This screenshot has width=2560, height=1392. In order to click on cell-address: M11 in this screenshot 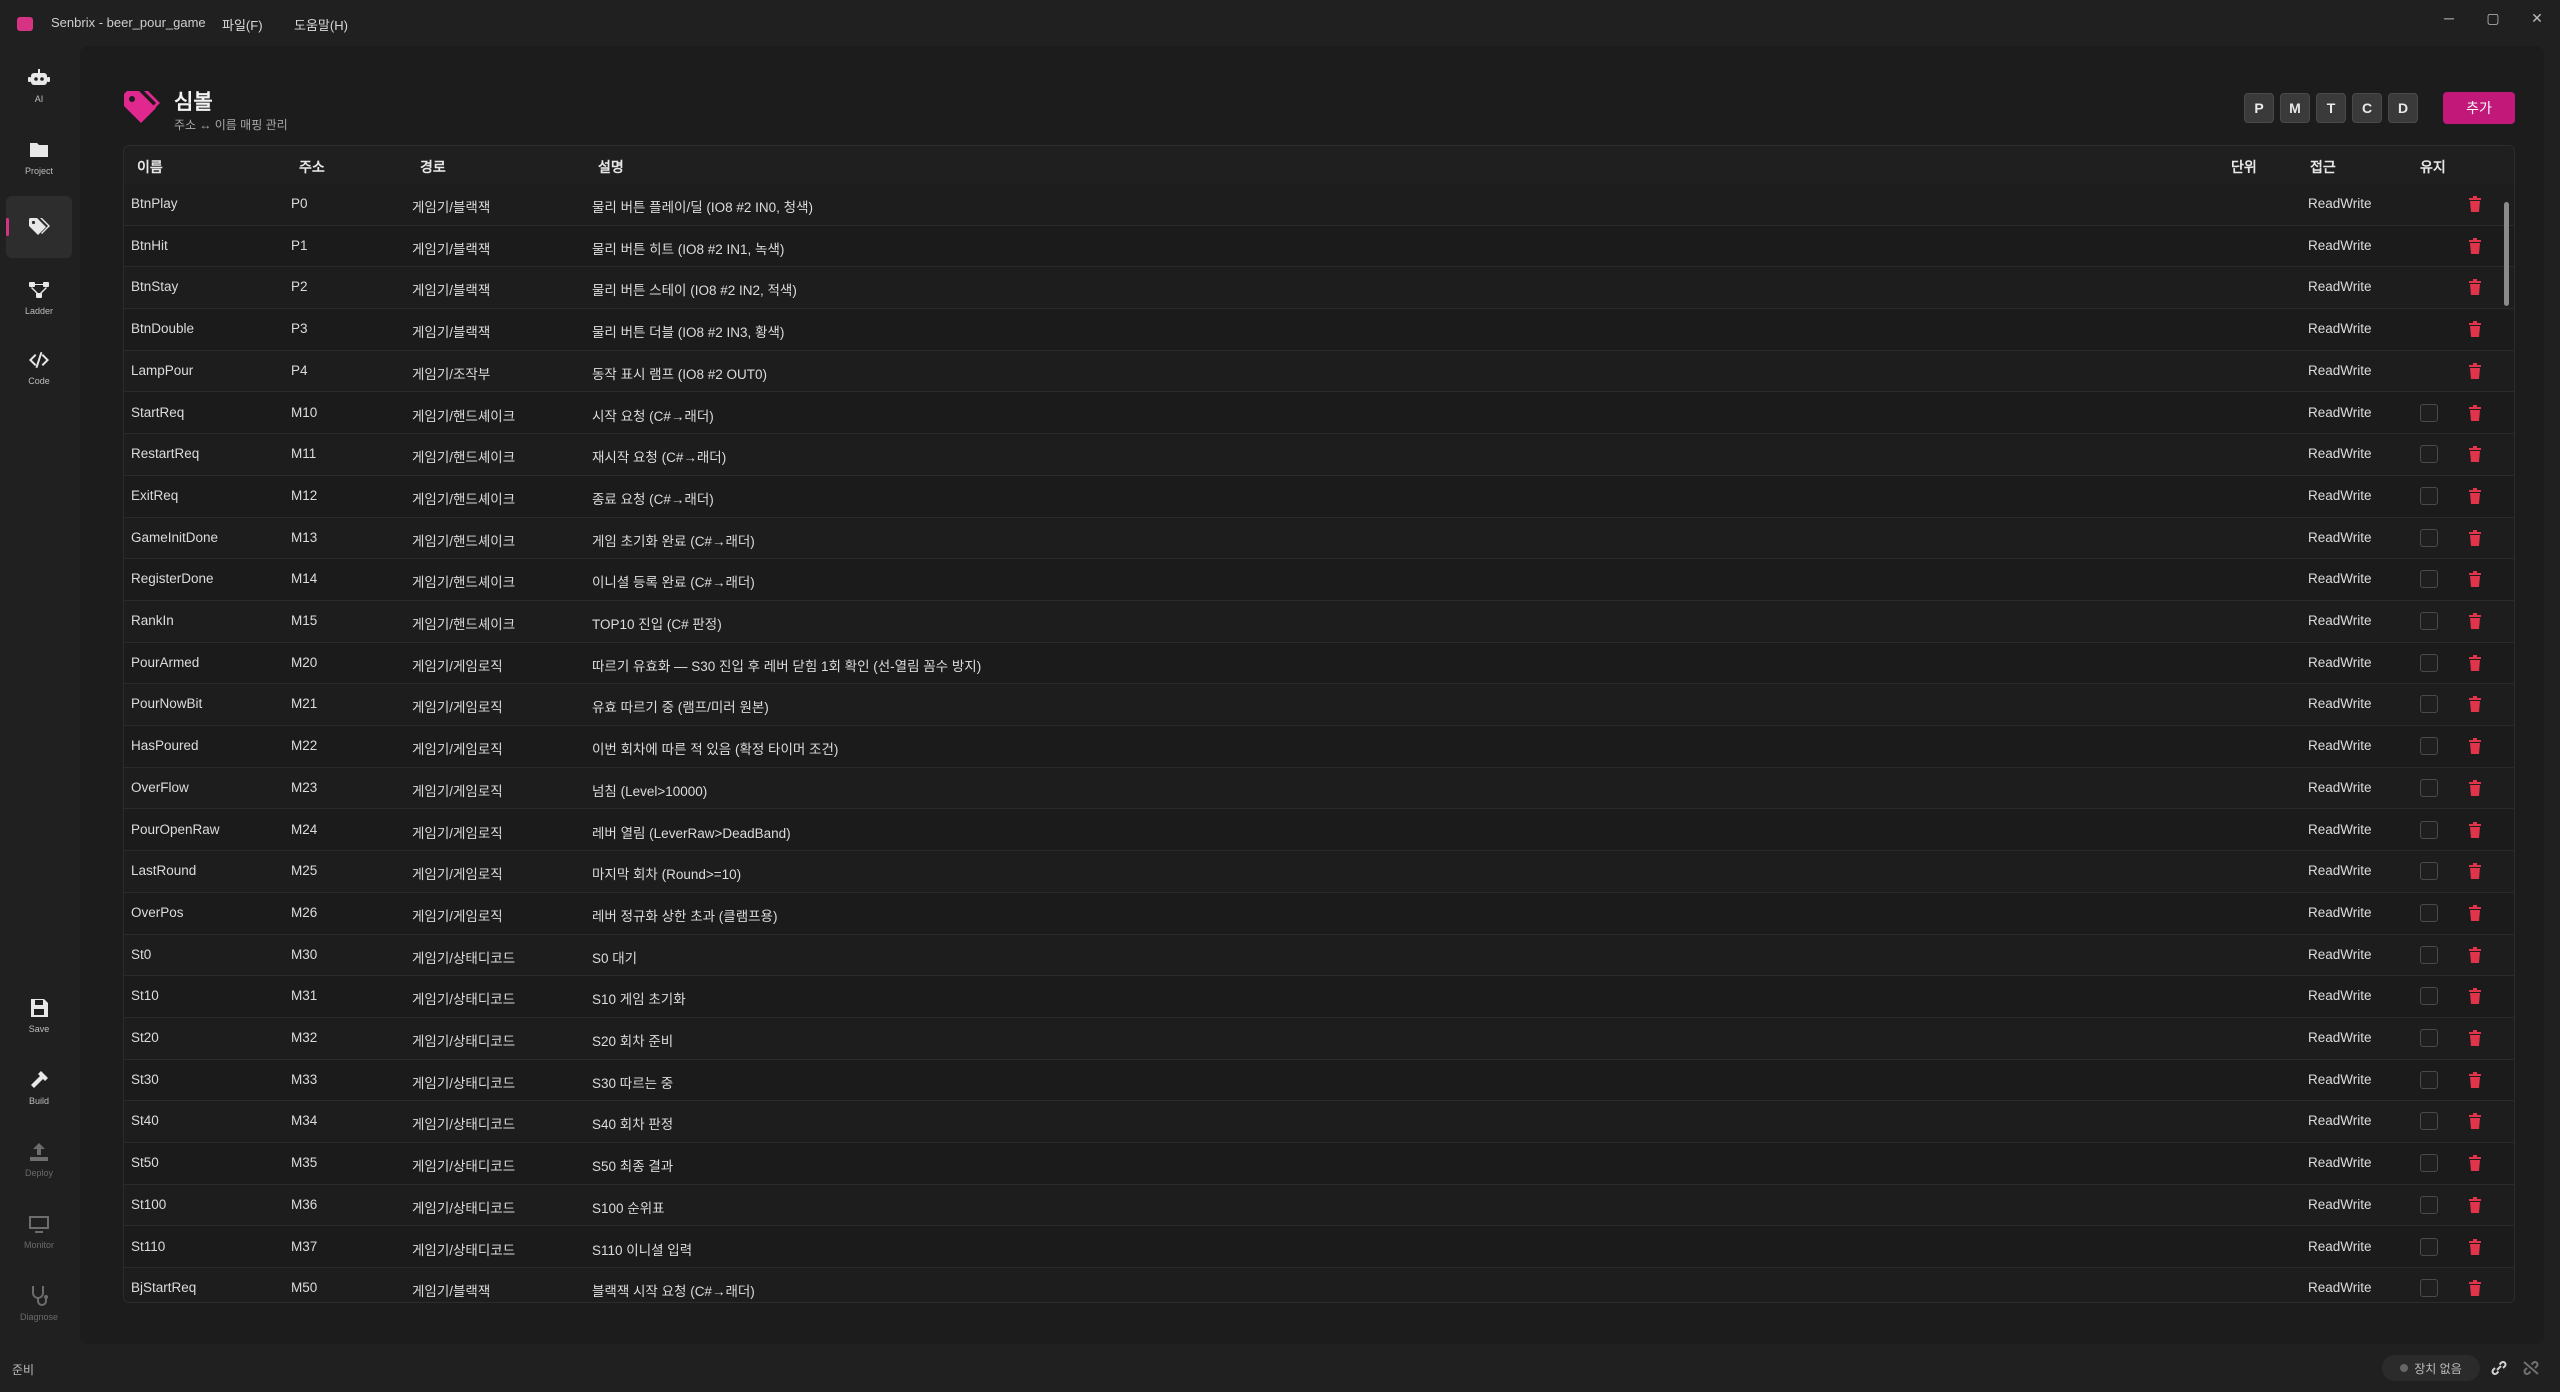, I will do `click(303, 453)`.